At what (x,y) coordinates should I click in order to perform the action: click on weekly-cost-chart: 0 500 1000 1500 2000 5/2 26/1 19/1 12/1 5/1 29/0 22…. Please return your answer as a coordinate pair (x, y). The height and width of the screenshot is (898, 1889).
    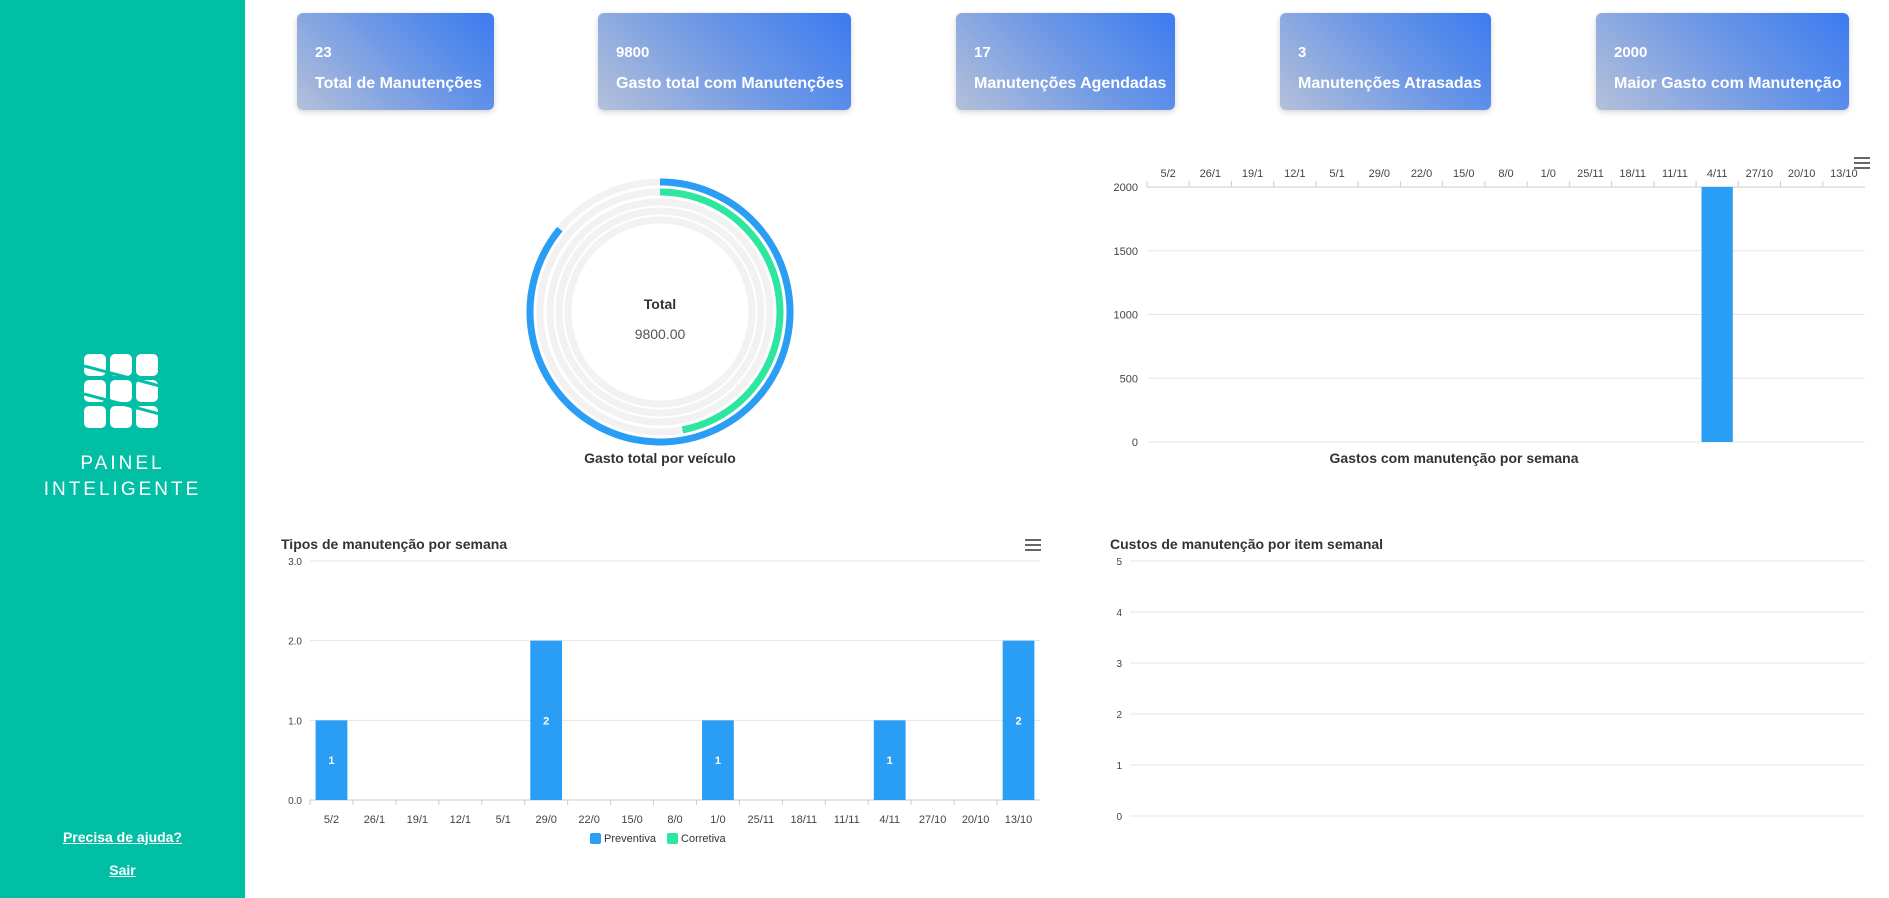
    Looking at the image, I should click on (1489, 308).